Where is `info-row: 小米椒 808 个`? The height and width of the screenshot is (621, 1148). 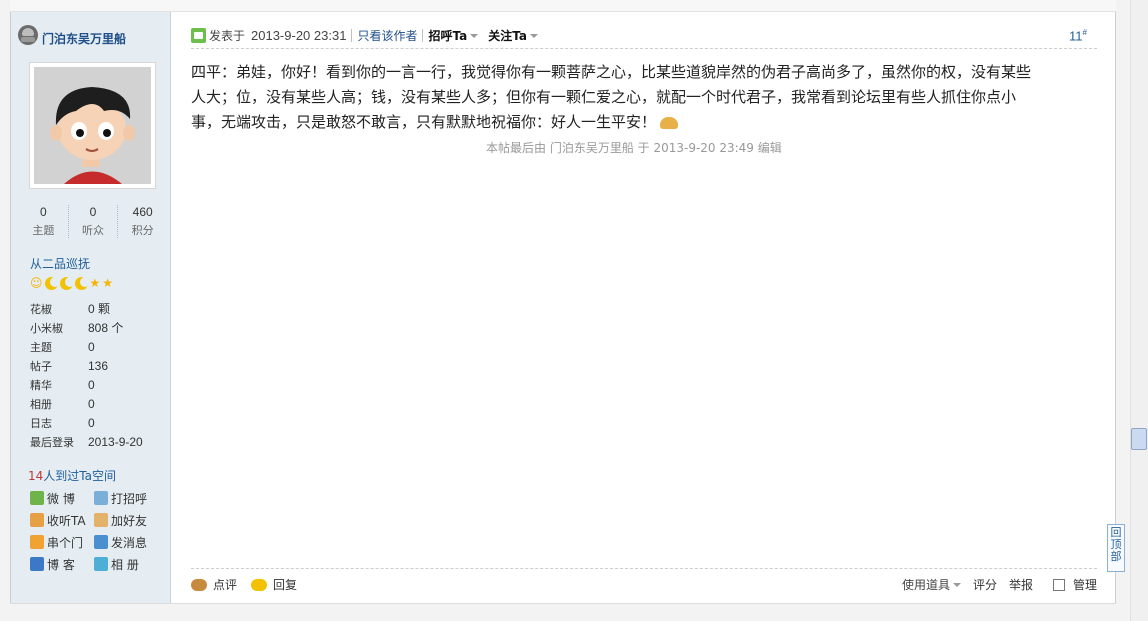
info-row: 小米椒 808 个 is located at coordinates (100, 327).